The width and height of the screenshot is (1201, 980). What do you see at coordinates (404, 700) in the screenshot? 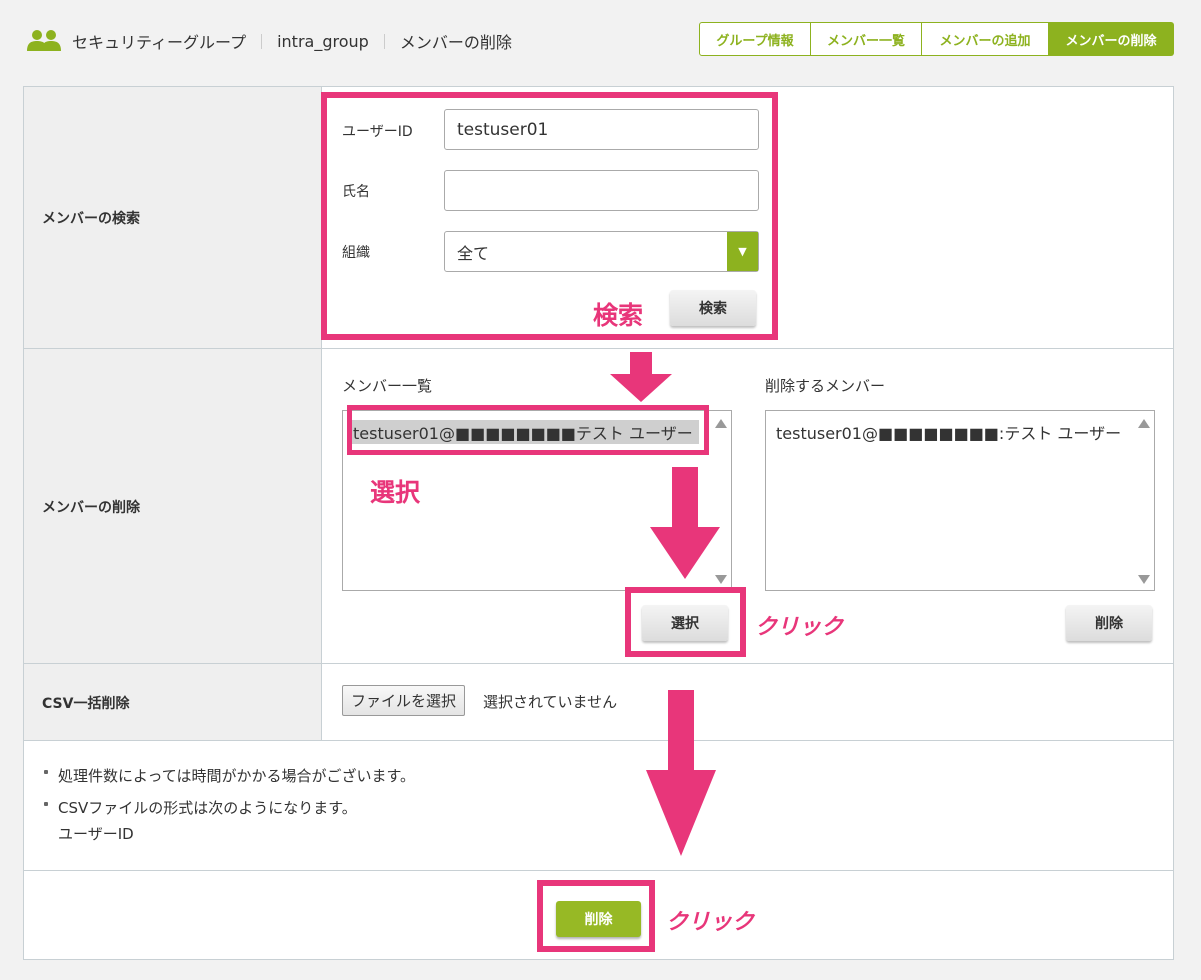
I see `file-select-button: ファイルを選択` at bounding box center [404, 700].